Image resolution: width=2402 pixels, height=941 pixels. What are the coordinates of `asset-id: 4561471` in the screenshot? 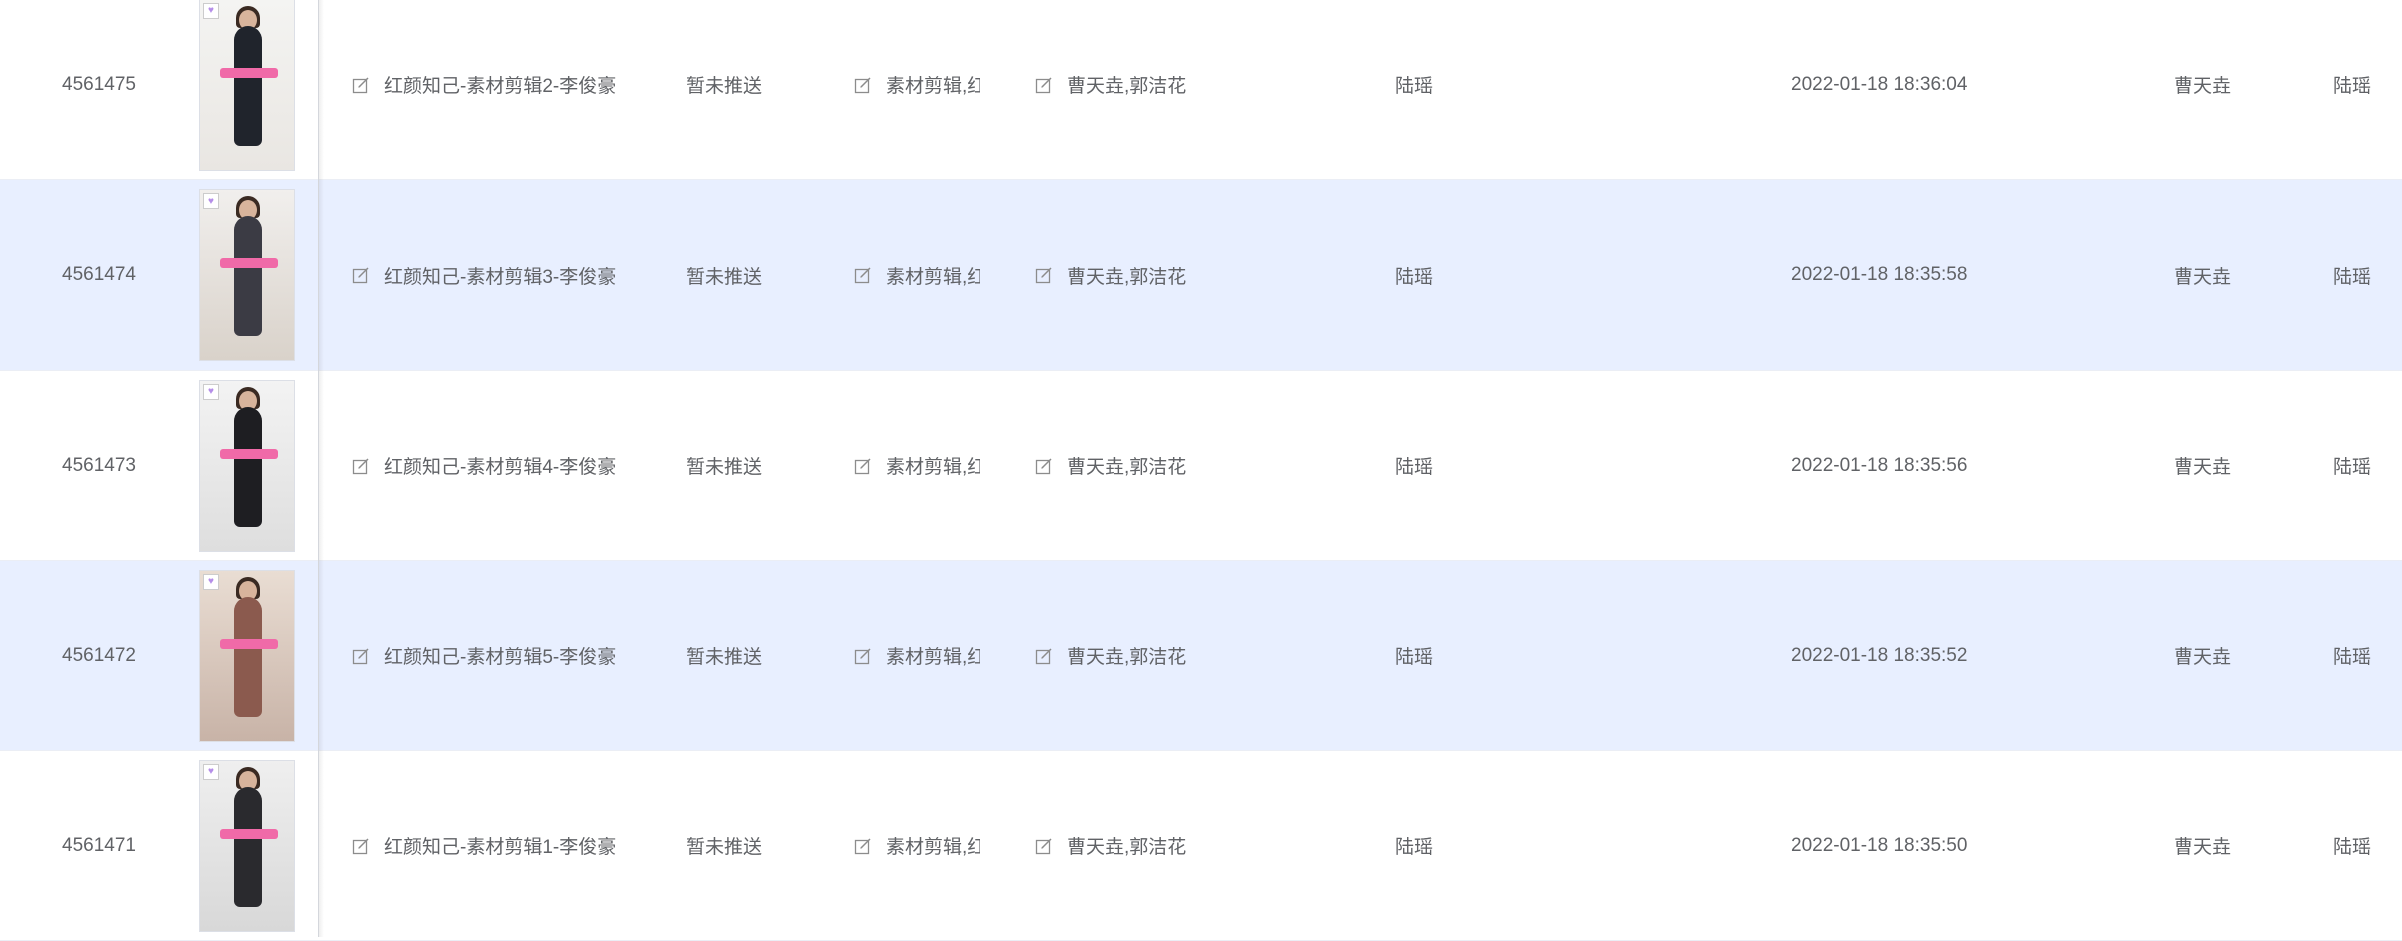 It's located at (99, 845).